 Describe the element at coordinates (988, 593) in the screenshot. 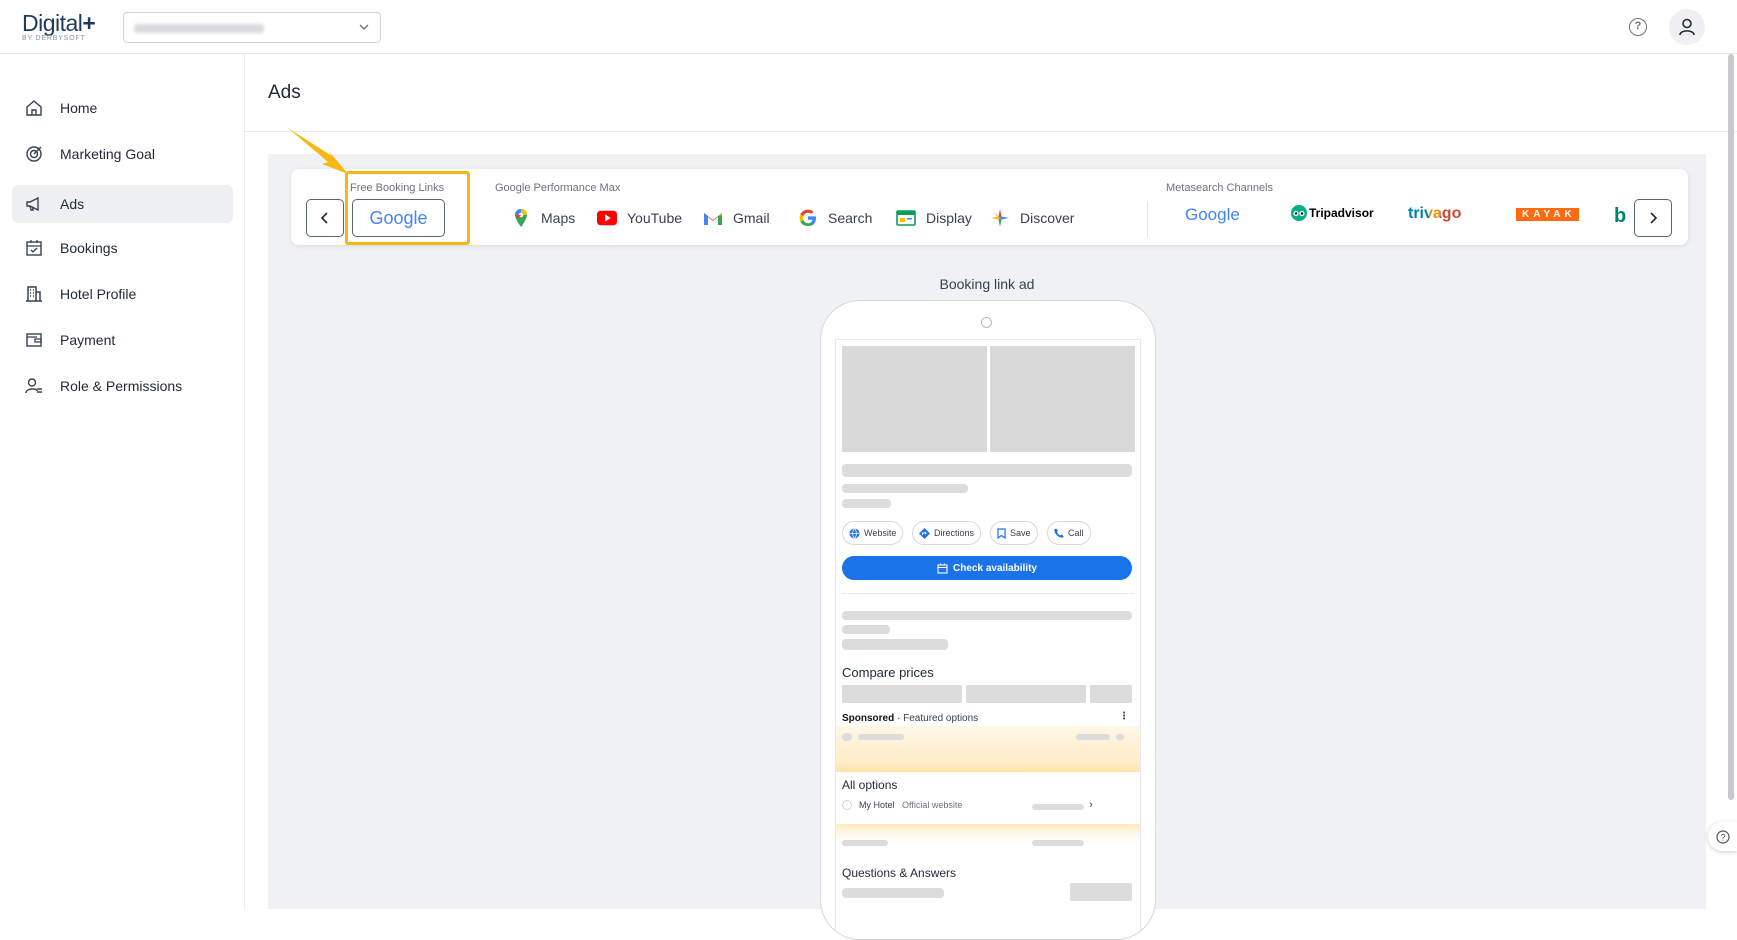

I see `divider` at that location.